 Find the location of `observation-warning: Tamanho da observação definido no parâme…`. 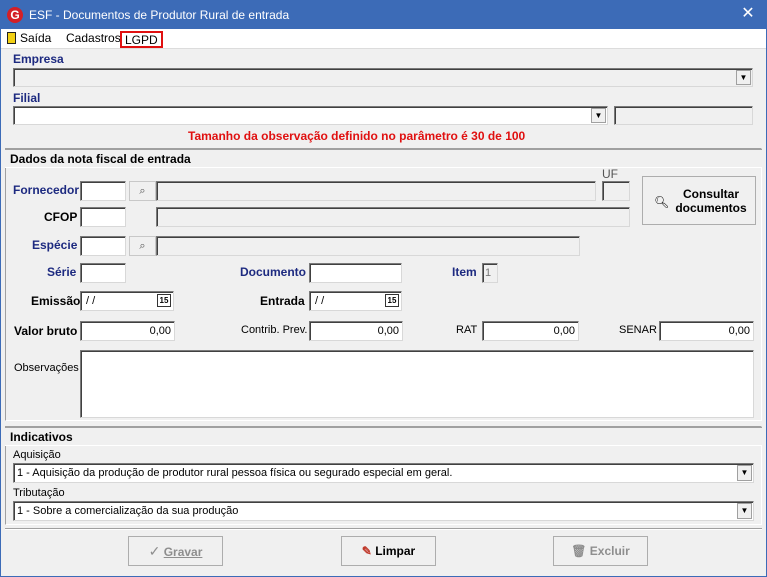

observation-warning: Tamanho da observação definido no parâme… is located at coordinates (357, 136).